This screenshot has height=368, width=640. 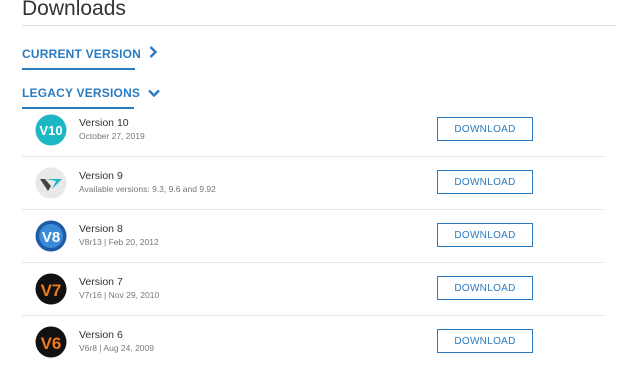 What do you see at coordinates (101, 176) in the screenshot?
I see `version-name: Version 9` at bounding box center [101, 176].